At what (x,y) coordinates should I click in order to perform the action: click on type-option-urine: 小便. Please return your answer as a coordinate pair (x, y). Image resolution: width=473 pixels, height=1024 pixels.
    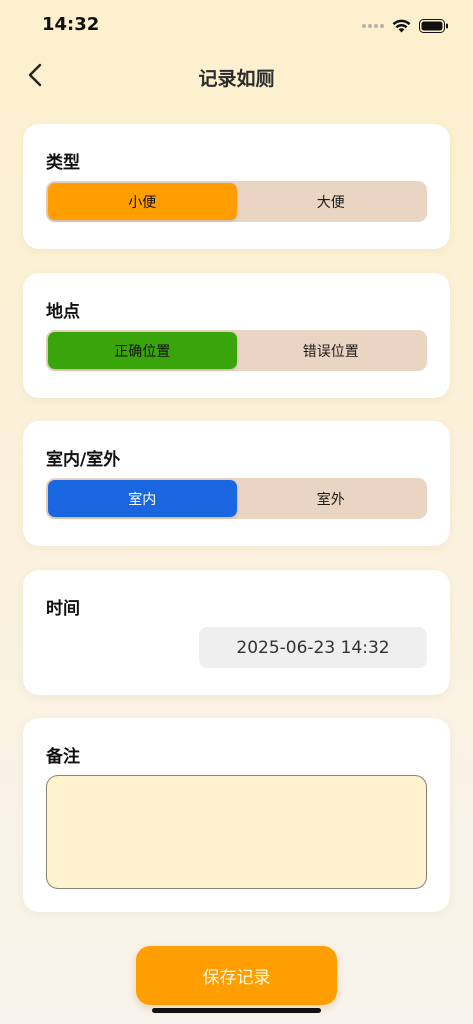
    Looking at the image, I should click on (142, 201).